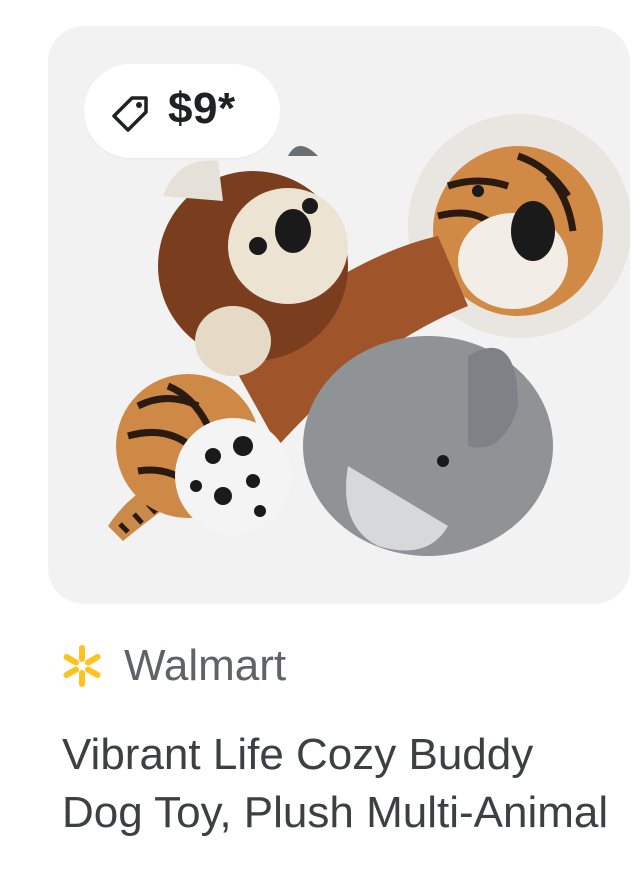 The image size is (644, 872). I want to click on merchant-name: Walmart, so click(205, 665).